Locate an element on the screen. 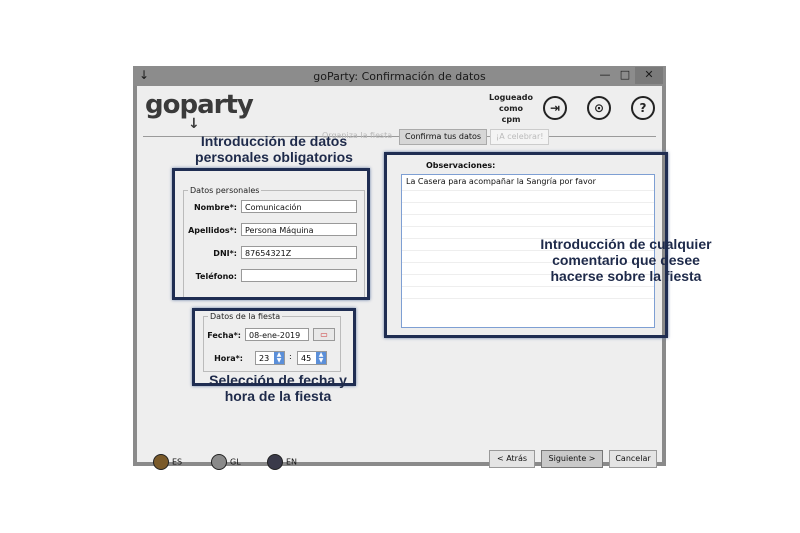 The image size is (800, 533). goparty-logo: goparty ↓ is located at coordinates (199, 111).